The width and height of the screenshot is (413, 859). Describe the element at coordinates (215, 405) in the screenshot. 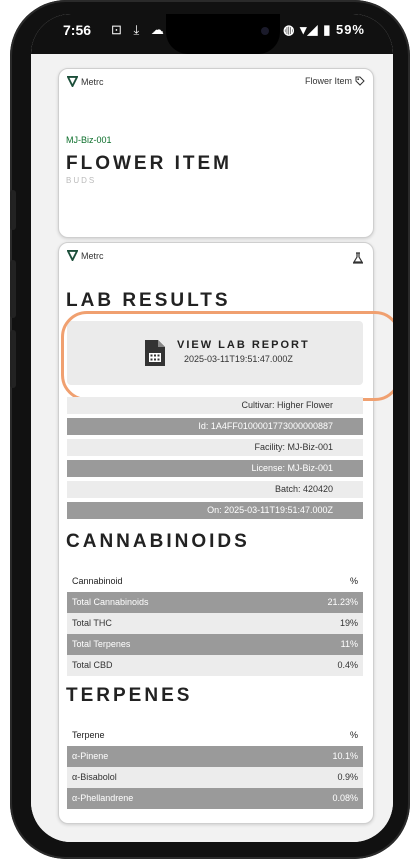

I see `meta-cultivar: Cultivar: Higher Flower` at that location.